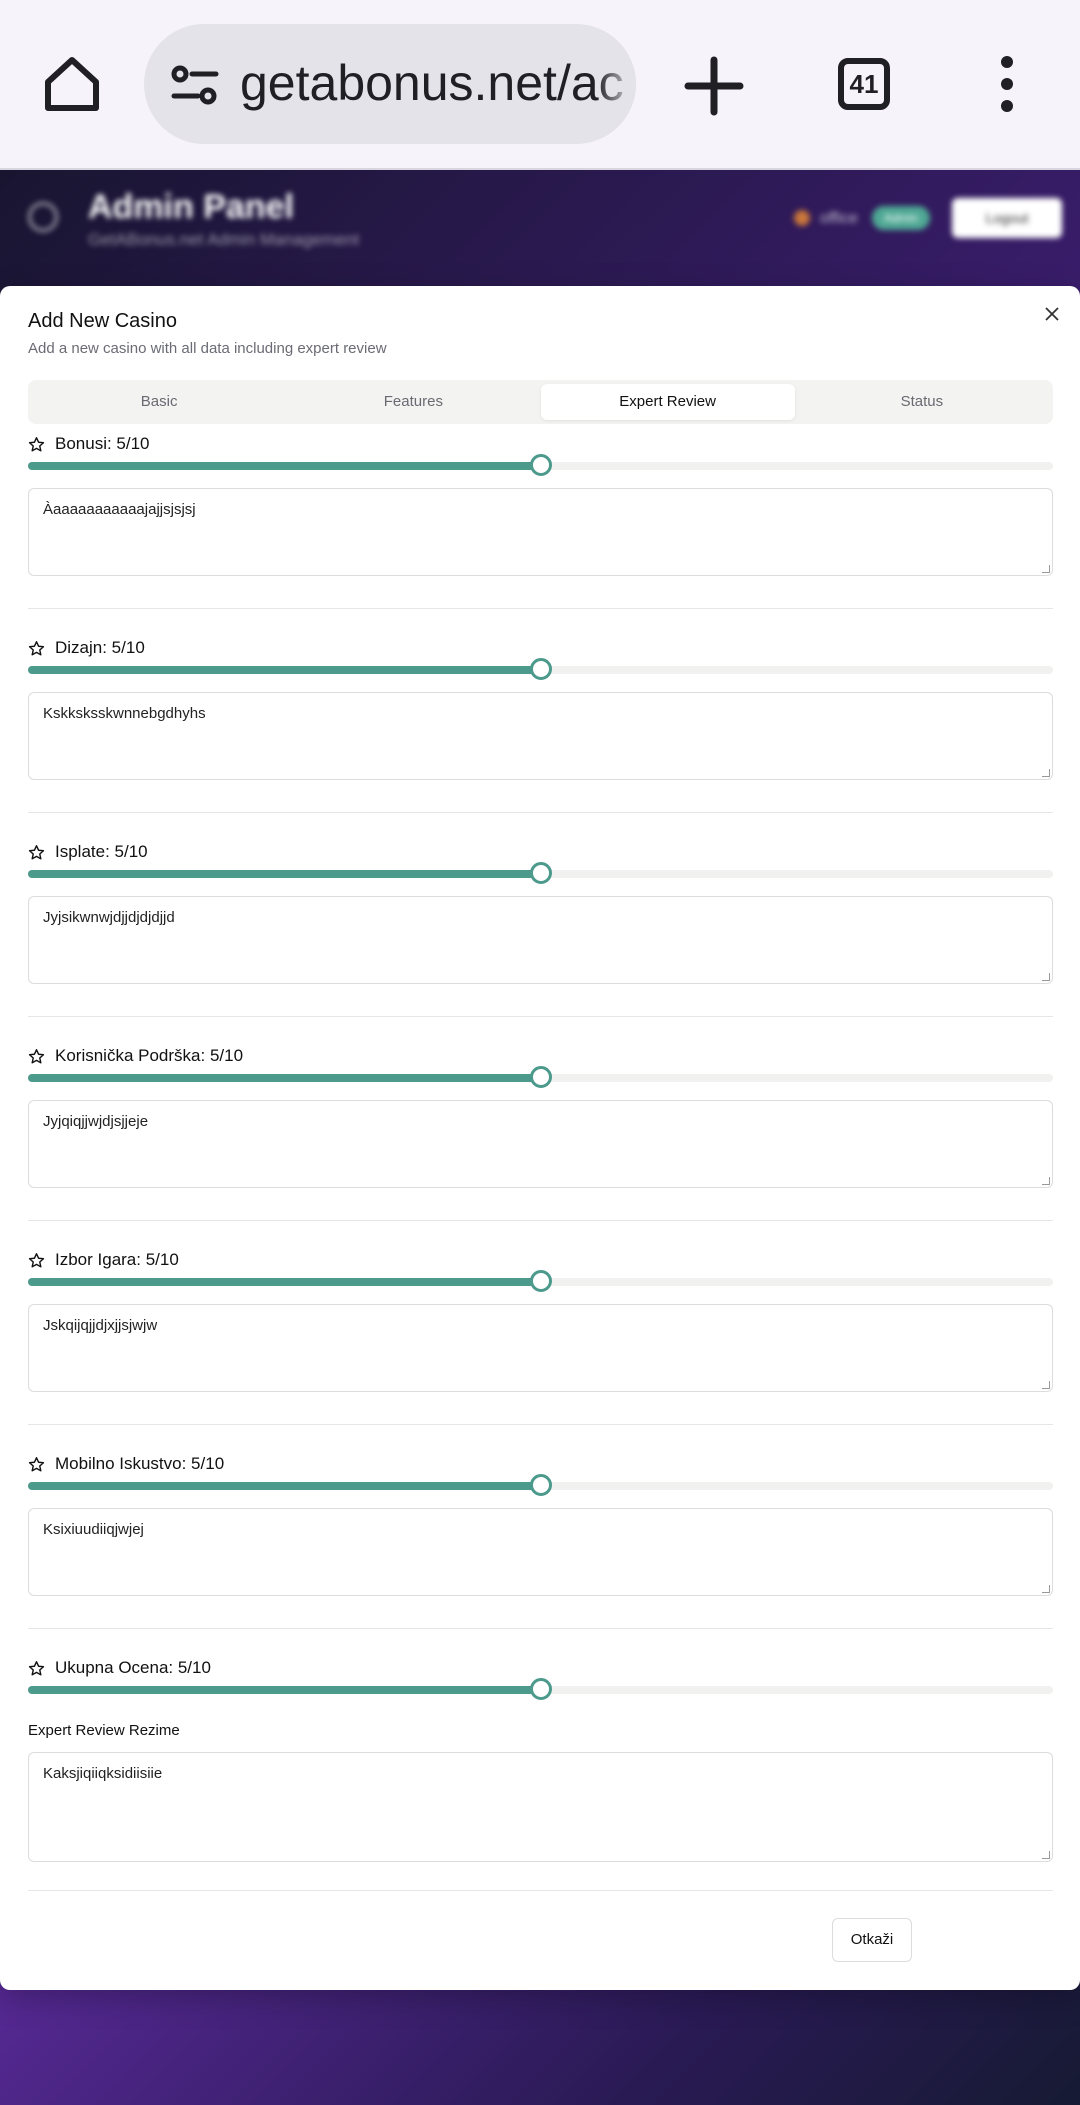  I want to click on rating-comment-textarea: Àaaaaaaaaaaajajjsjsjsj, so click(540, 532).